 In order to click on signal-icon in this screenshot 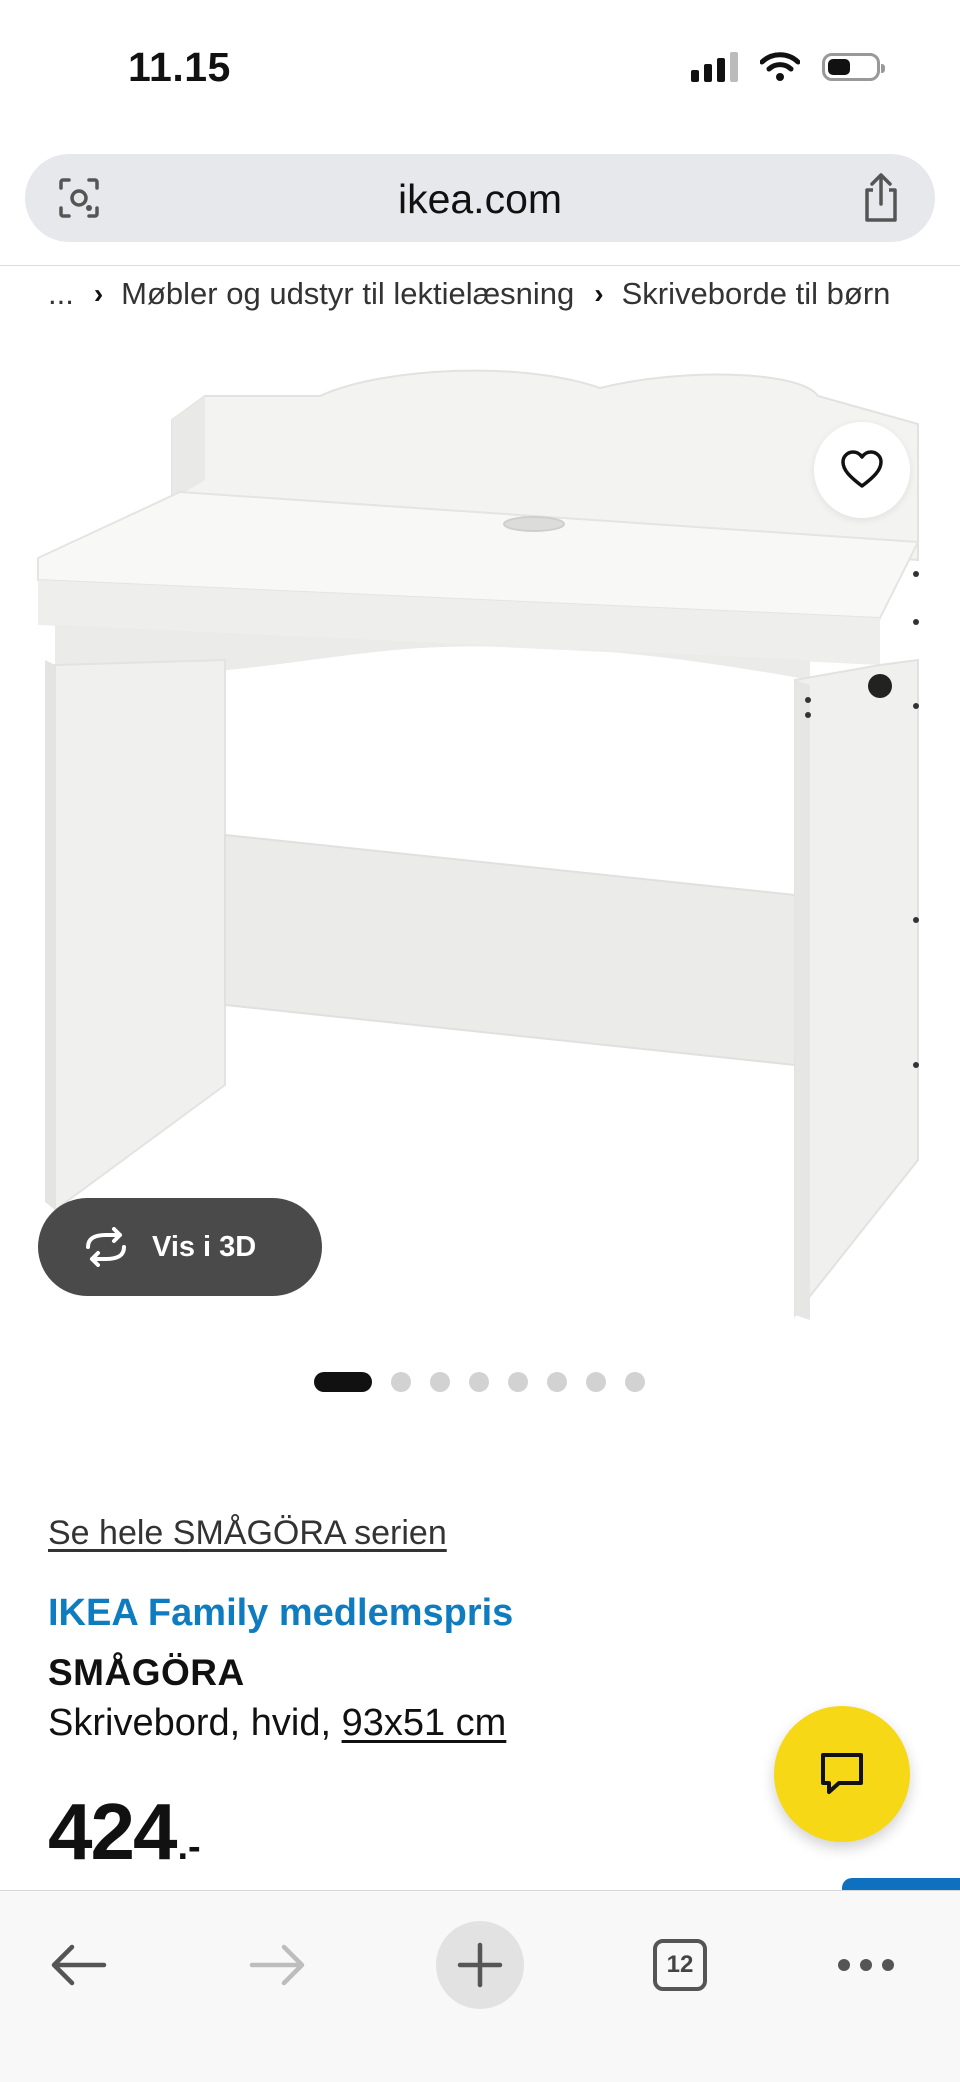, I will do `click(714, 67)`.